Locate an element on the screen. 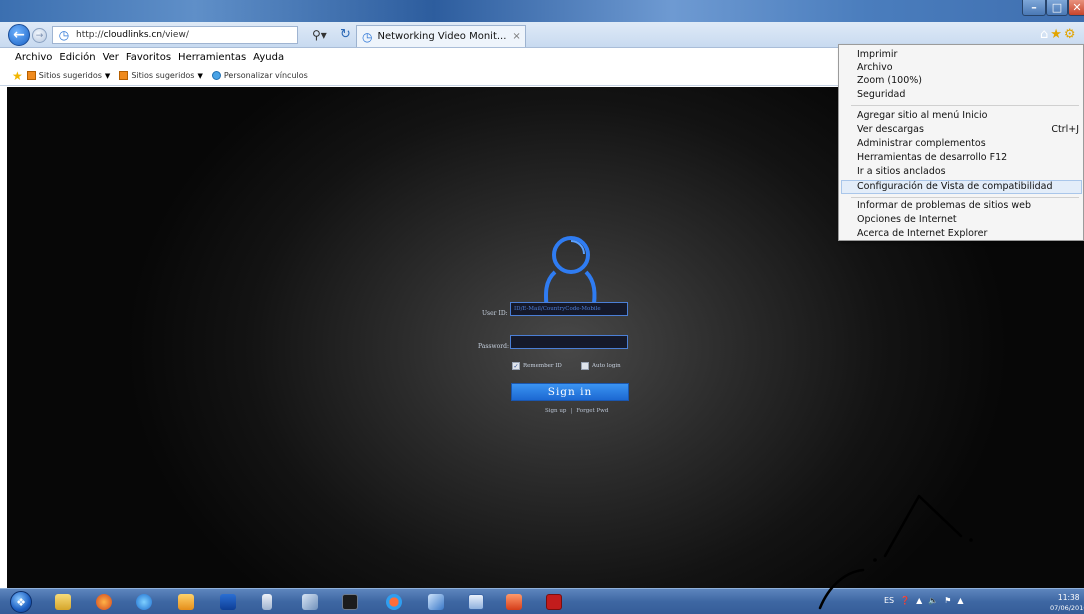 Image resolution: width=1084 pixels, height=614 pixels. tray-expand-icon: ▲ is located at coordinates (919, 600).